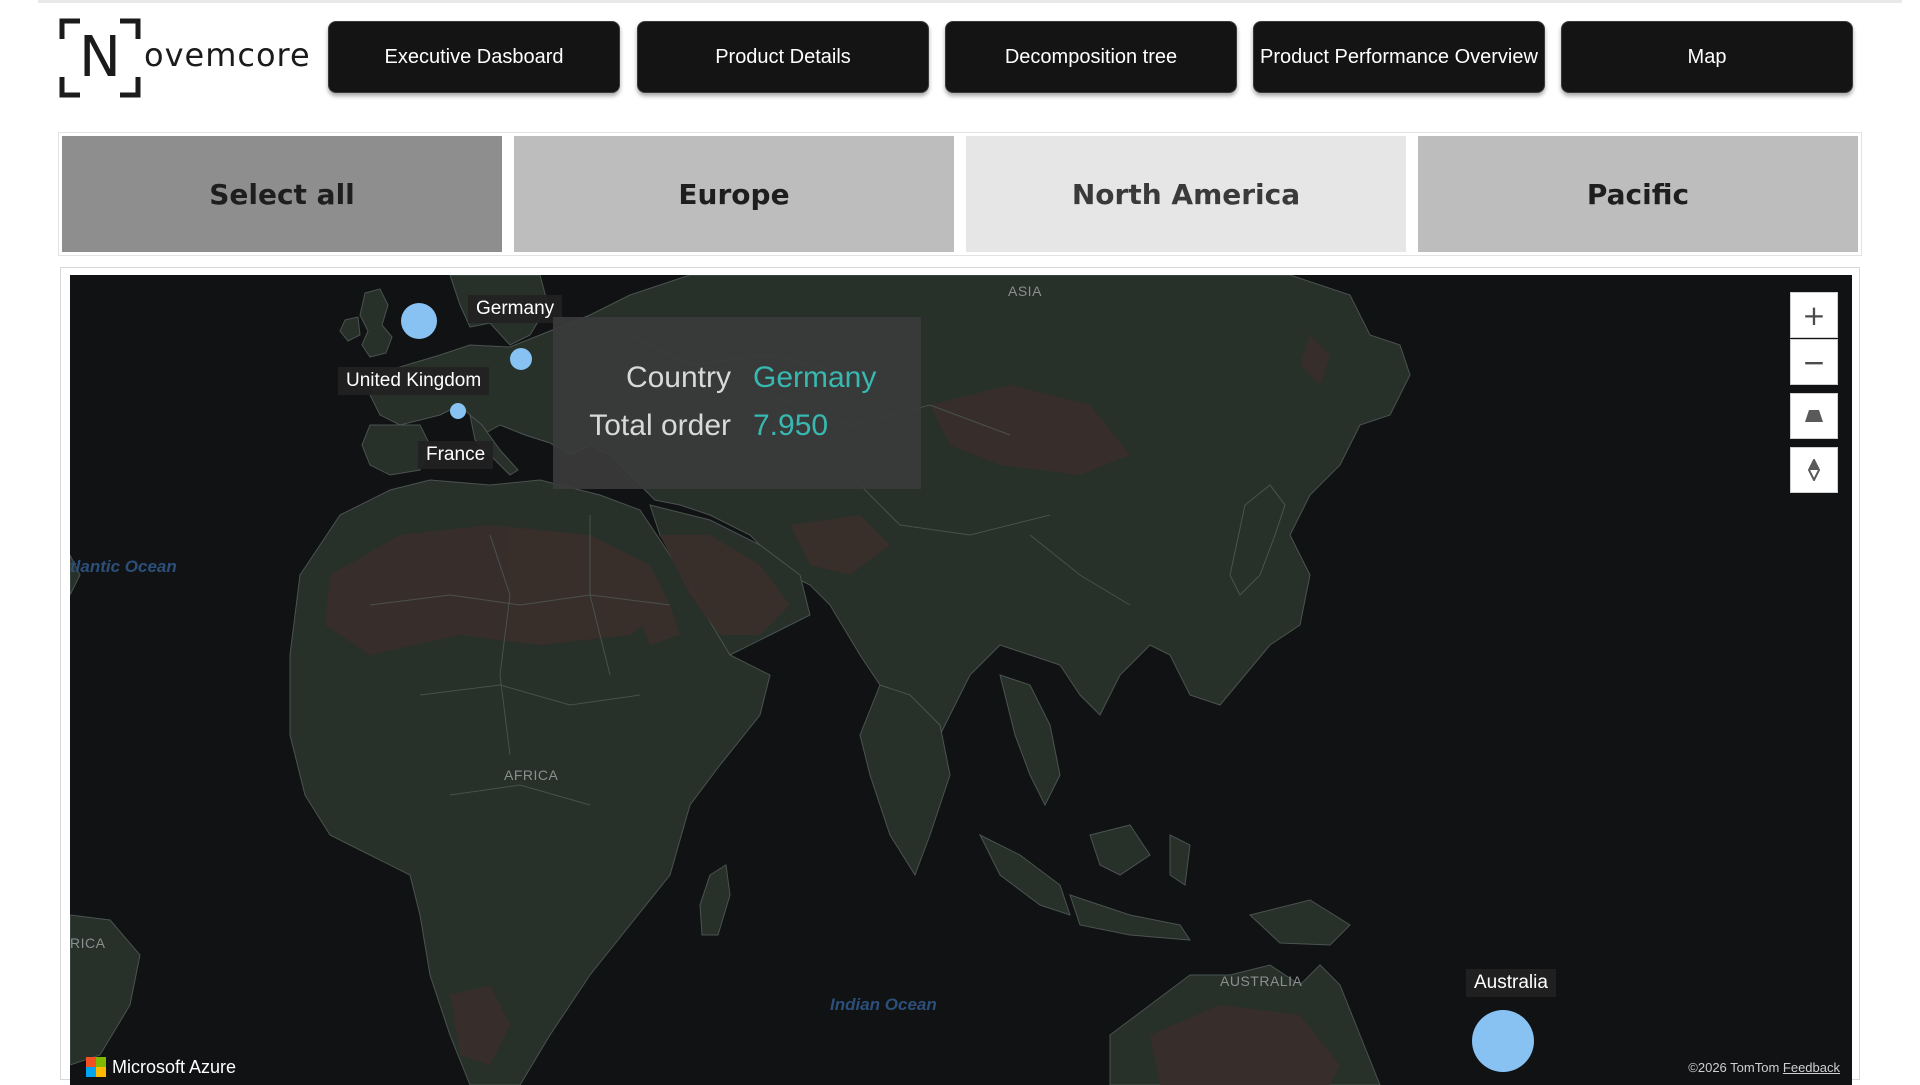 The width and height of the screenshot is (1920, 1085). What do you see at coordinates (783, 57) in the screenshot?
I see `nav-product-details-button: Product Details` at bounding box center [783, 57].